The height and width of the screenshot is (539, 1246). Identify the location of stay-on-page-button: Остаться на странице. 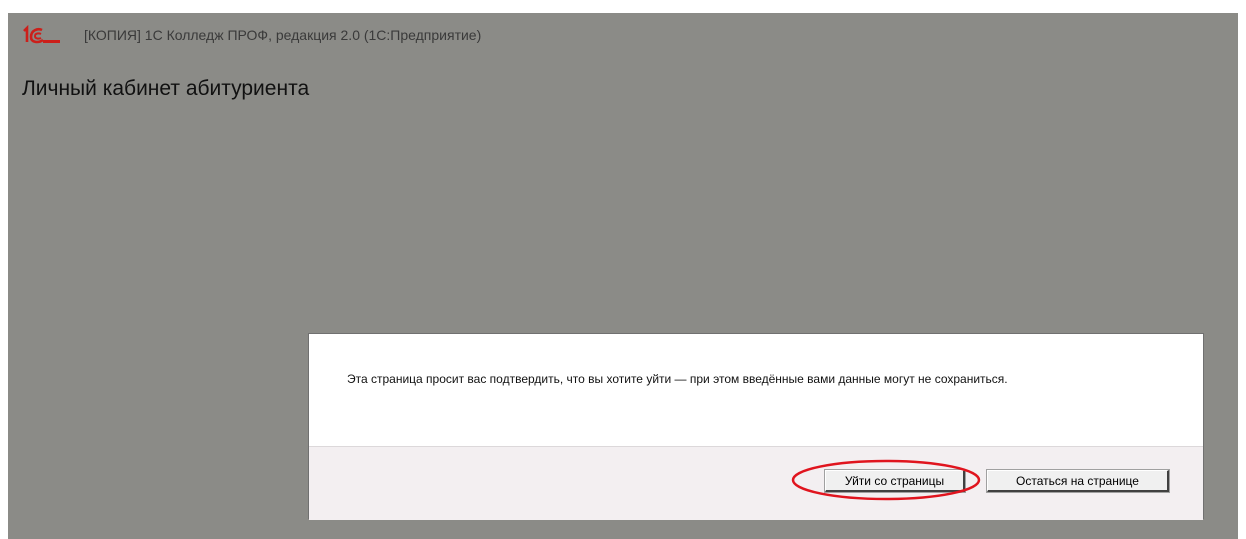
(1078, 481).